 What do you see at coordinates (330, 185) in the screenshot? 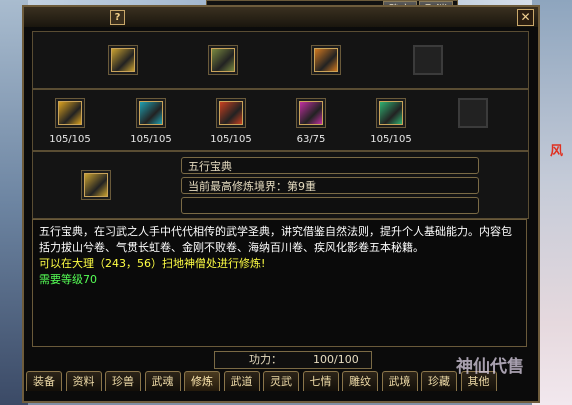
I see `realm-field: 当前最高修炼境界：第9重` at bounding box center [330, 185].